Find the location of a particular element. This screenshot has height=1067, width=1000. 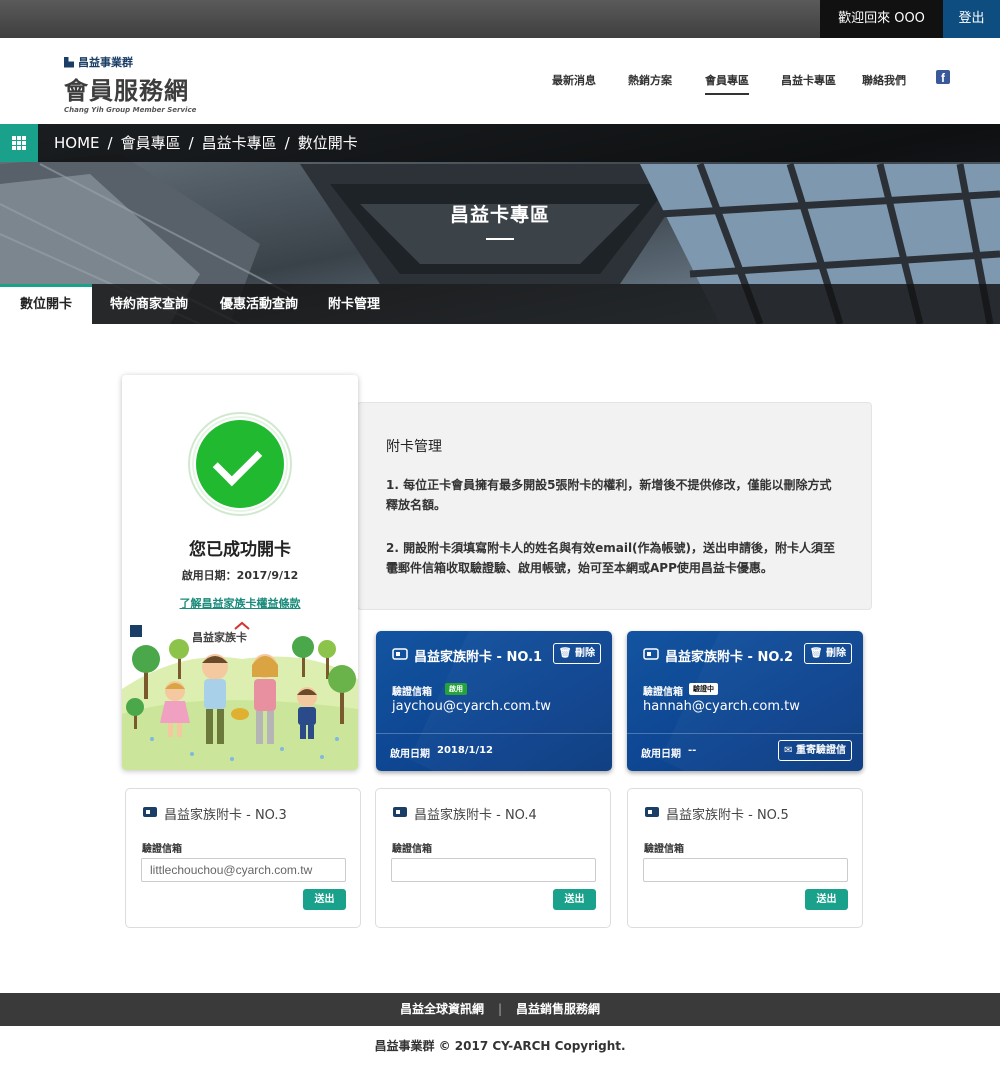

success-heading: 您已成功開卡 is located at coordinates (240, 550).